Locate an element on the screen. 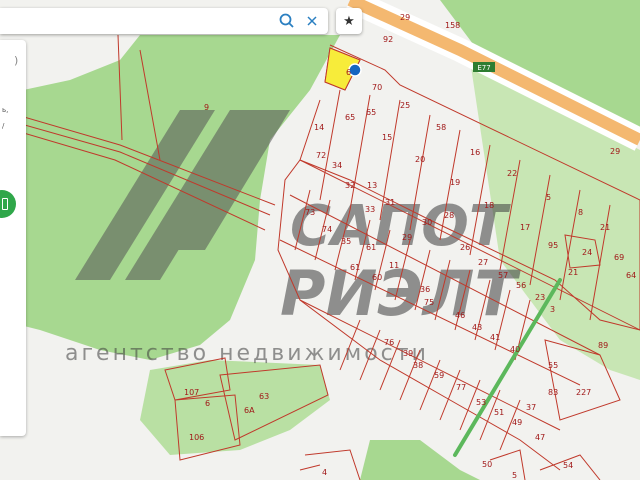  plot-label: 89 is located at coordinates (603, 345).